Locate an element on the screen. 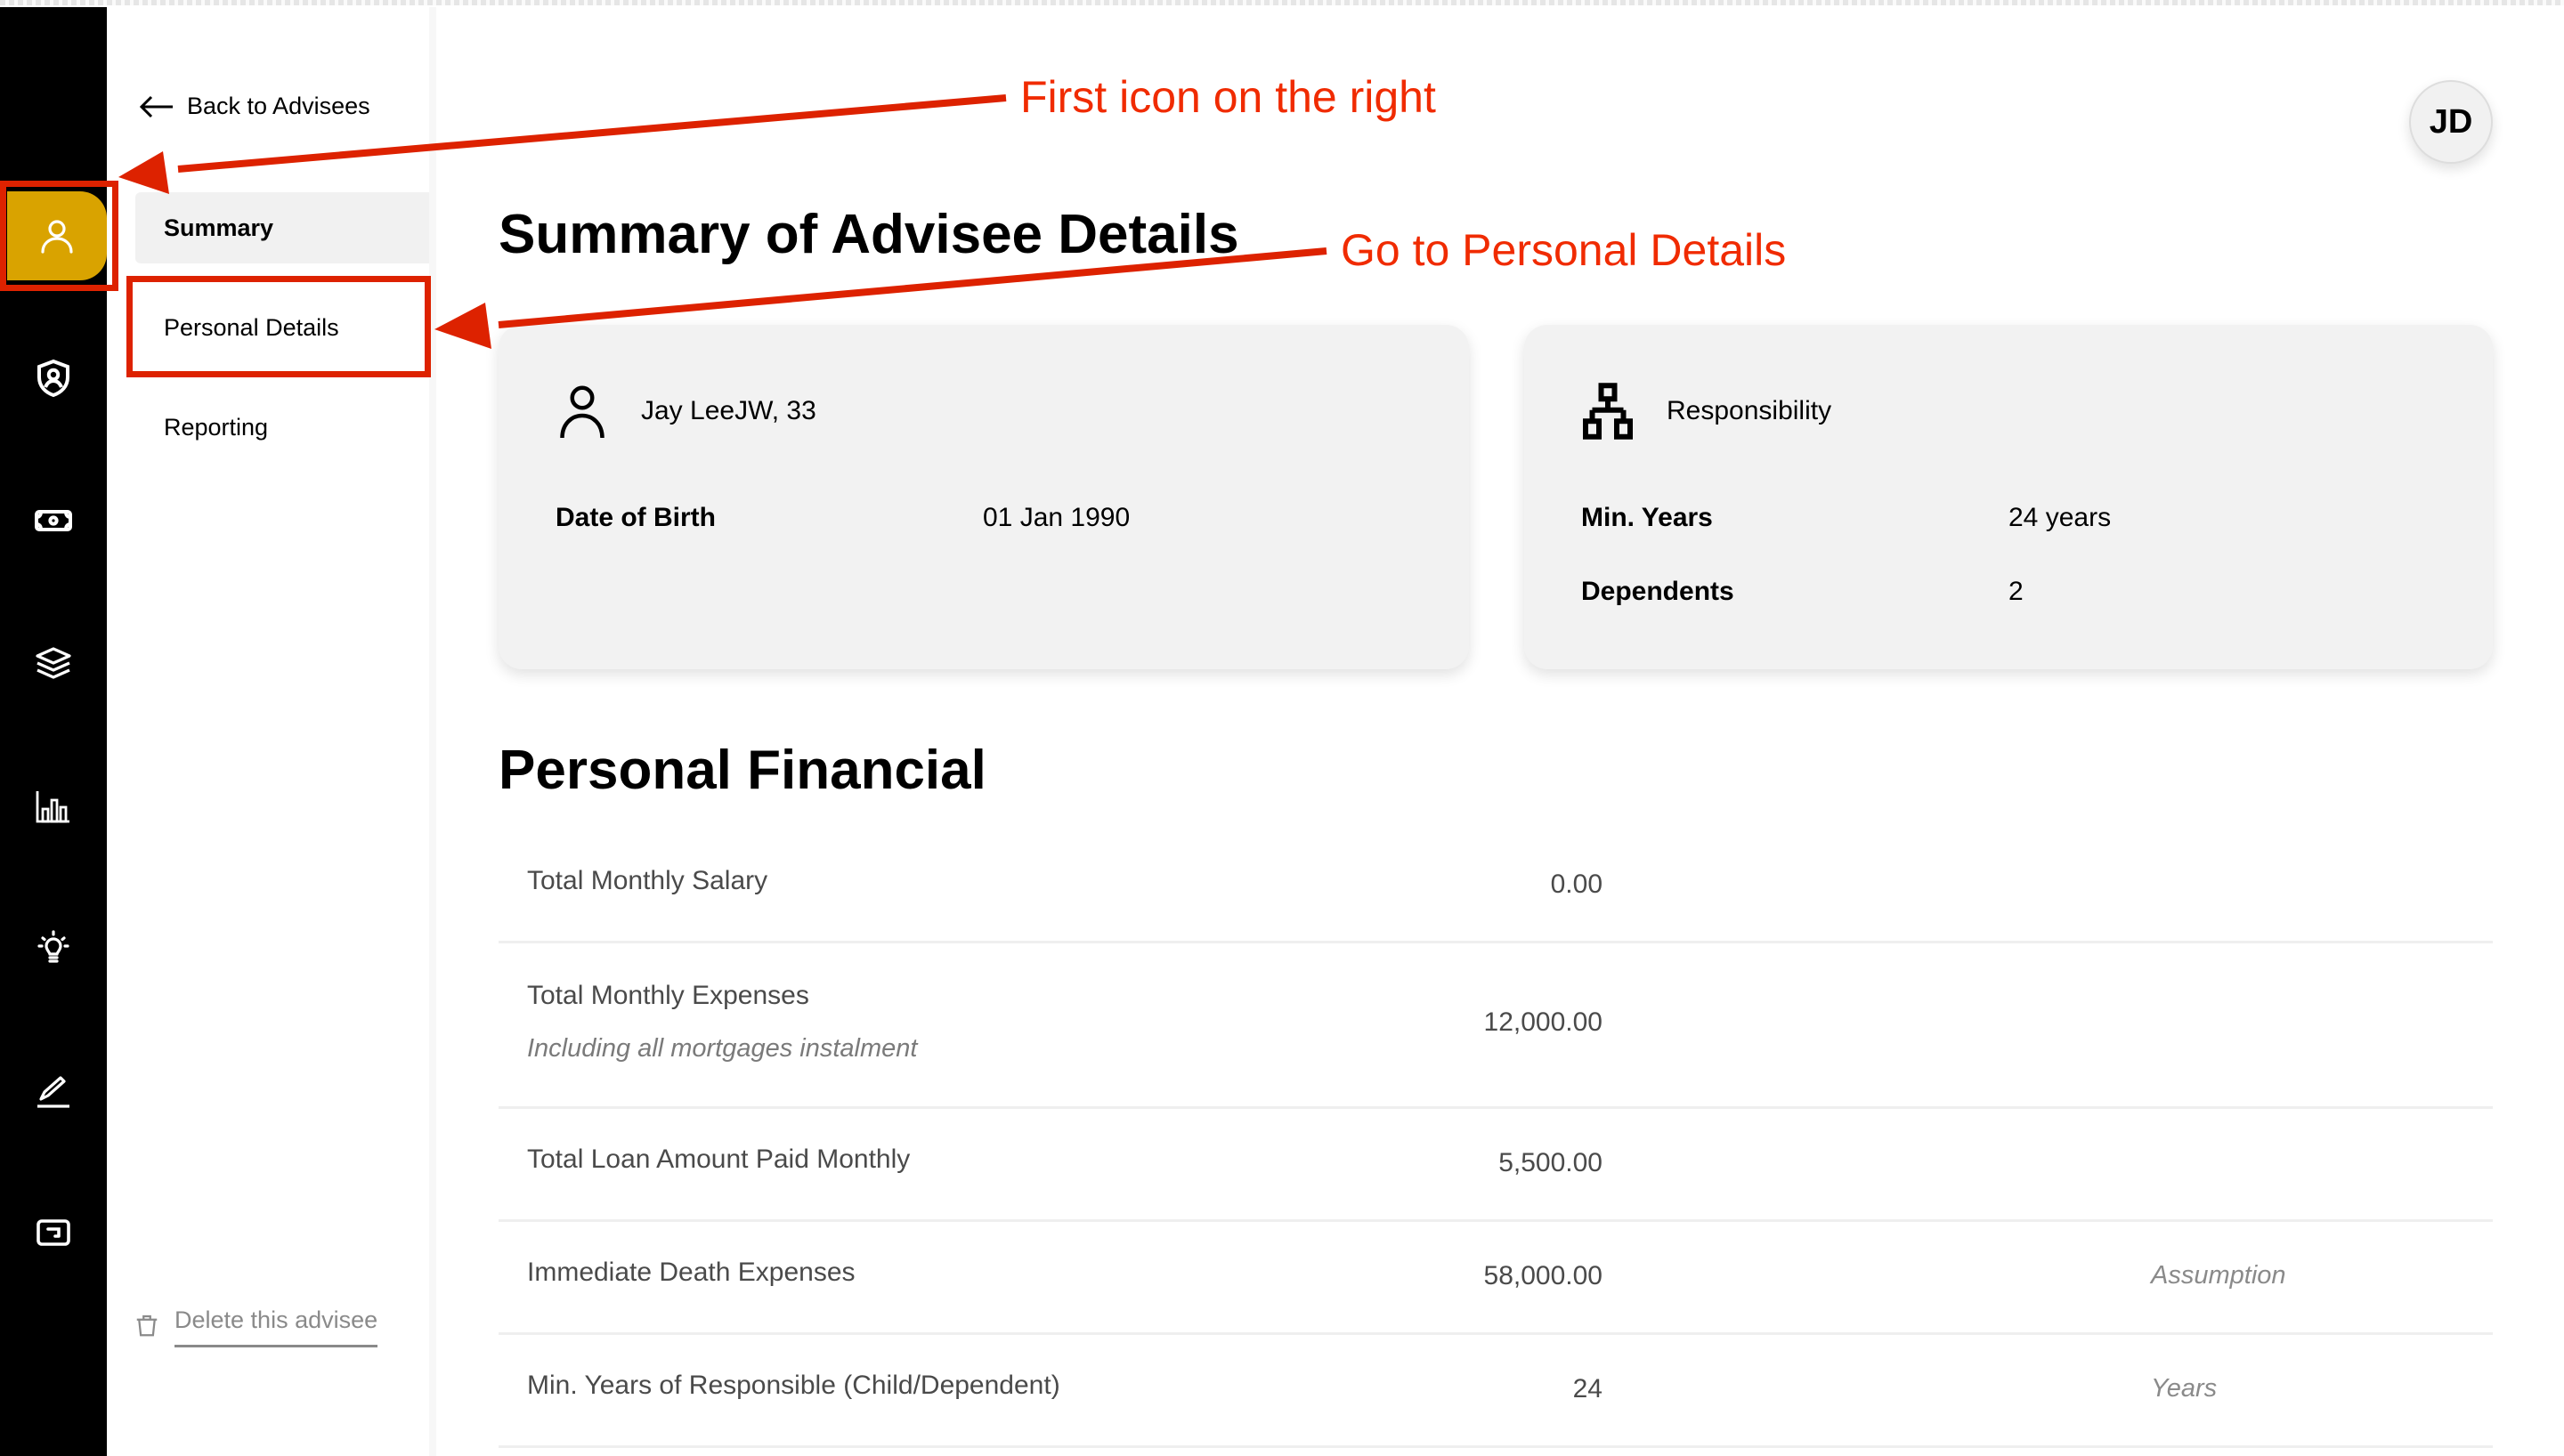  field-label: Dependents is located at coordinates (1657, 591).